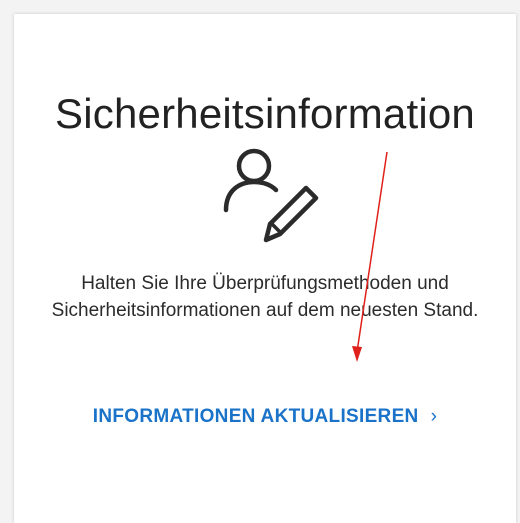 This screenshot has width=520, height=523. I want to click on update-information-label: INFORMATIONEN AKTUALISIEREN, so click(255, 416).